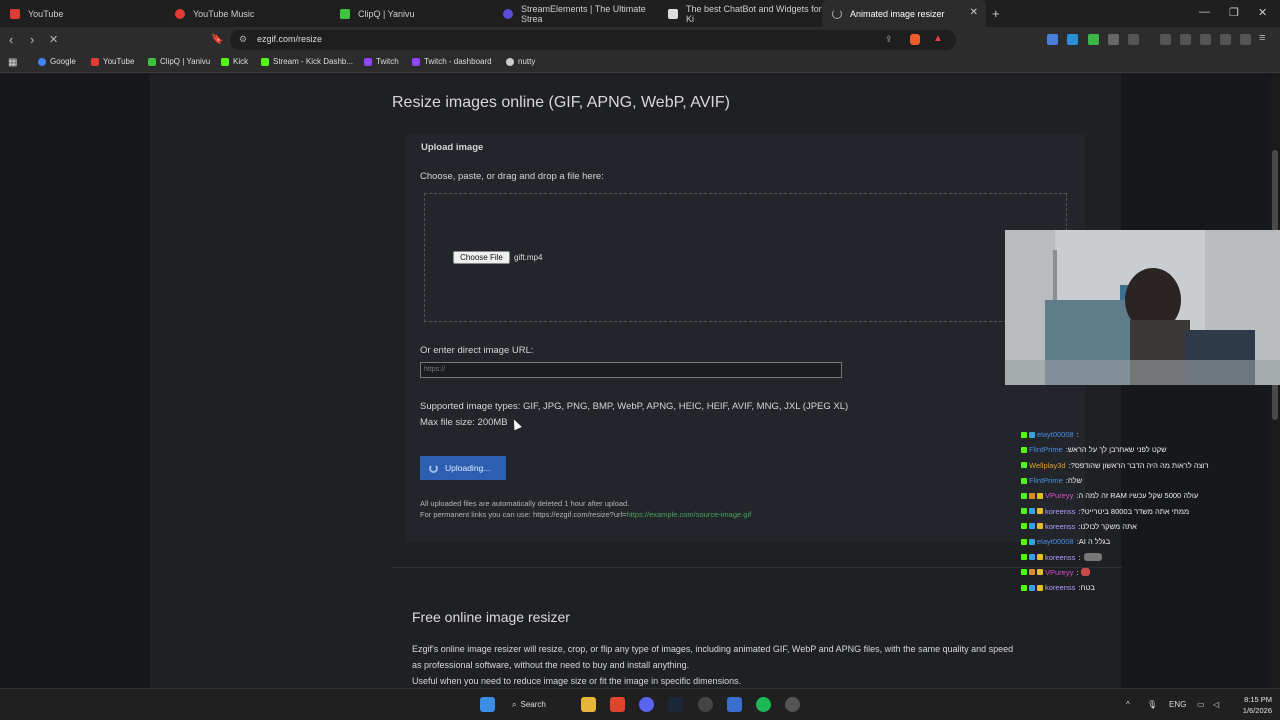 The width and height of the screenshot is (1280, 720). I want to click on address-toolbar: ‹ › ✕ 🔖 ⚙ ezgif.com/resize ⇪ ▲ ≡, so click(640, 40).